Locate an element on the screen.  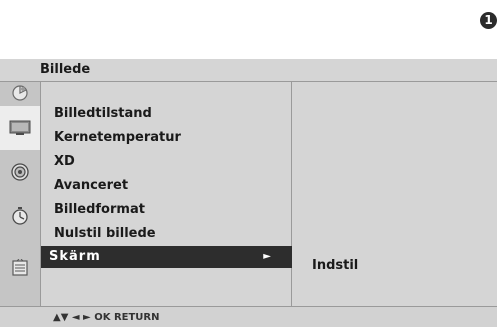
osd-header: Billede is located at coordinates (248, 70).